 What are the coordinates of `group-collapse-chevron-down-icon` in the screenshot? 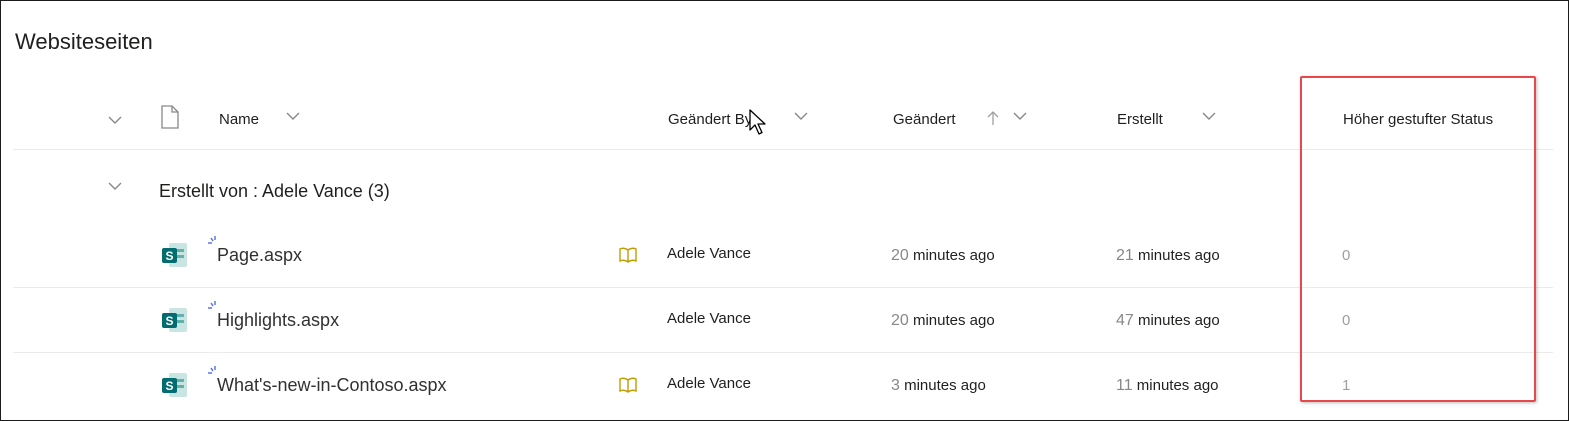 It's located at (115, 186).